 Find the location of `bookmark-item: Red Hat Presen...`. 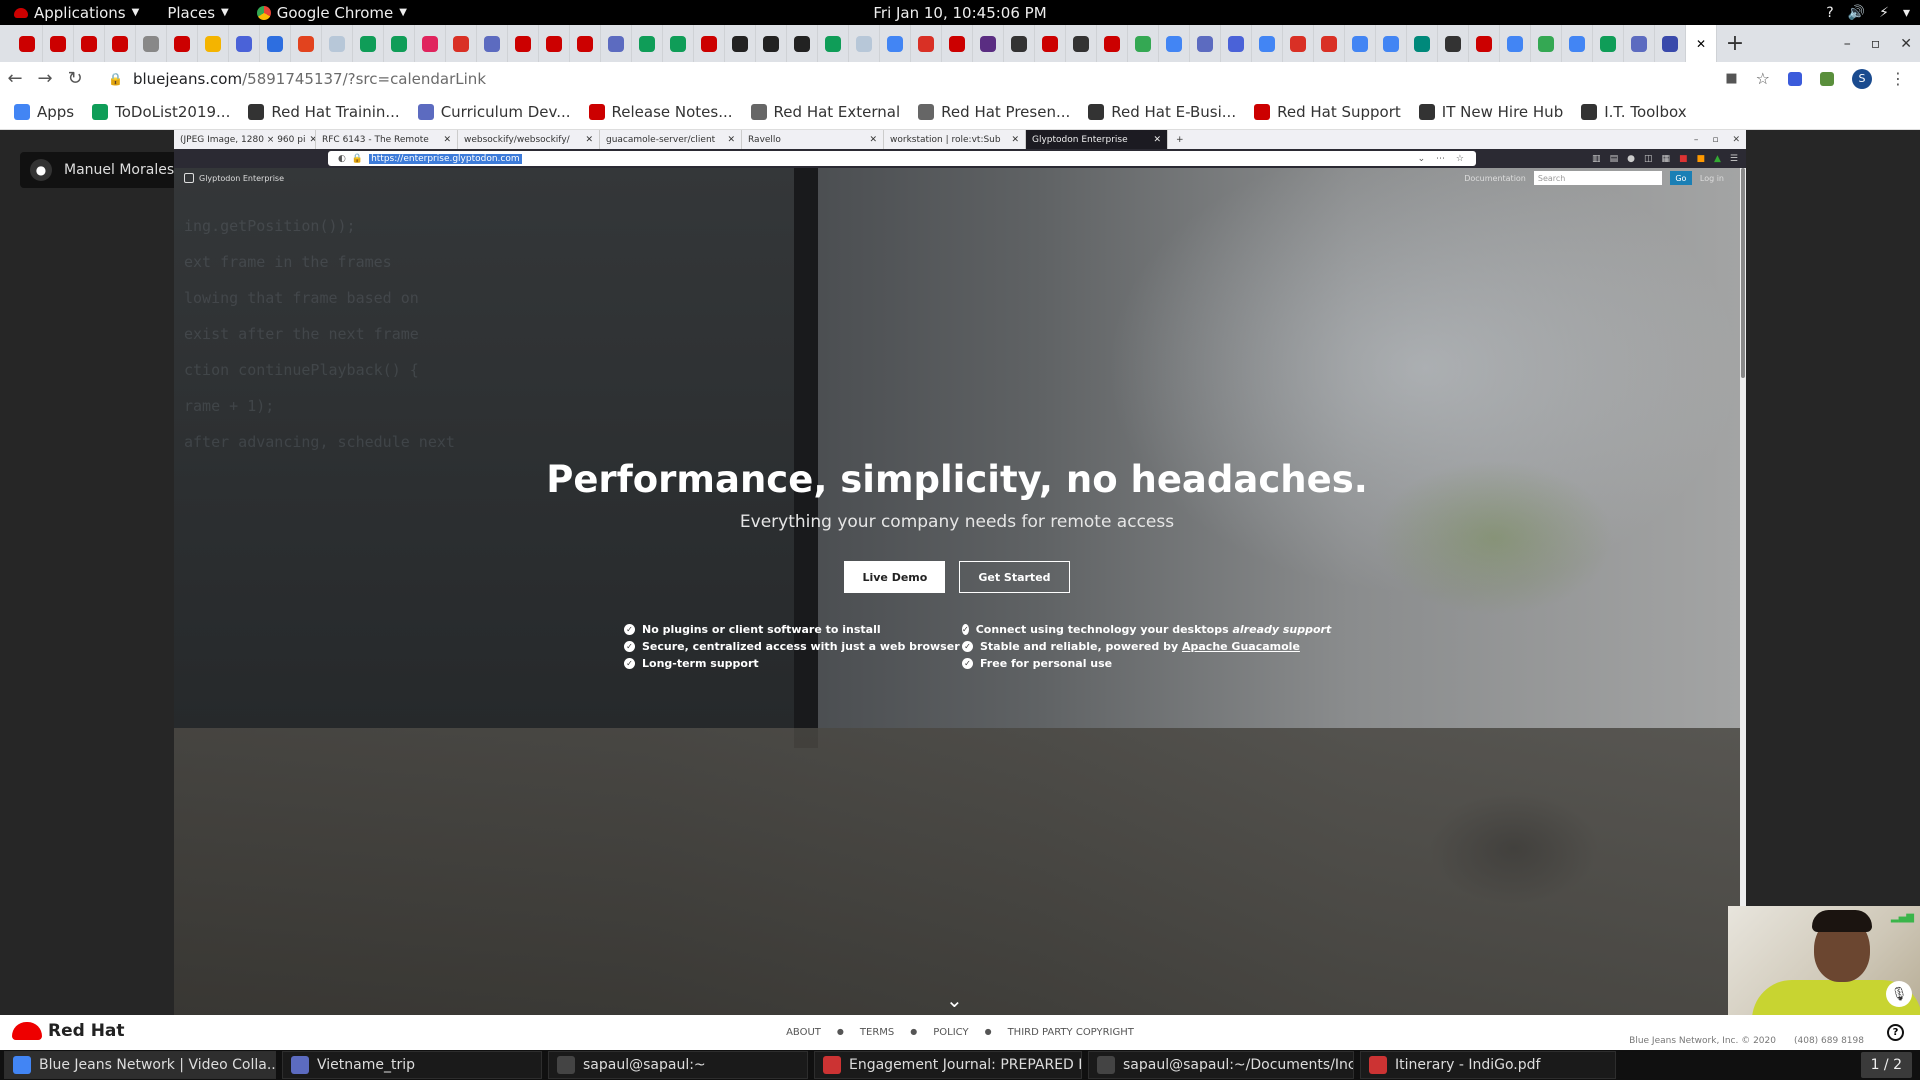

bookmark-item: Red Hat Presen... is located at coordinates (994, 112).